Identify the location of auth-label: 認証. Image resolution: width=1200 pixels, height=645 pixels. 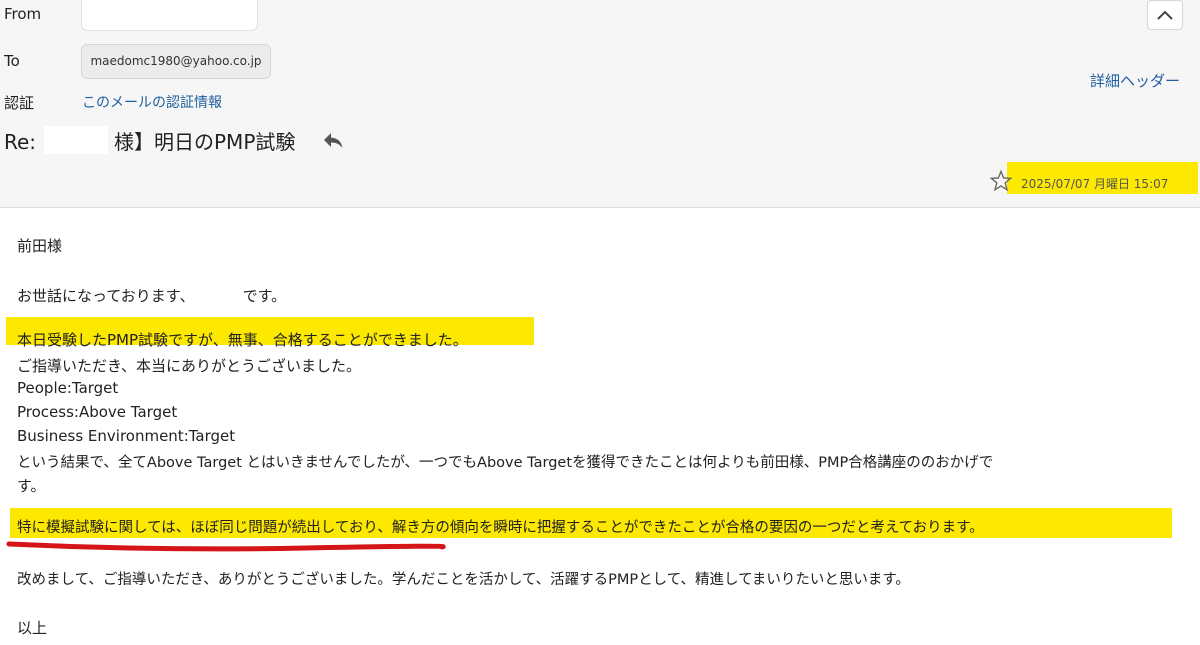
(19, 103).